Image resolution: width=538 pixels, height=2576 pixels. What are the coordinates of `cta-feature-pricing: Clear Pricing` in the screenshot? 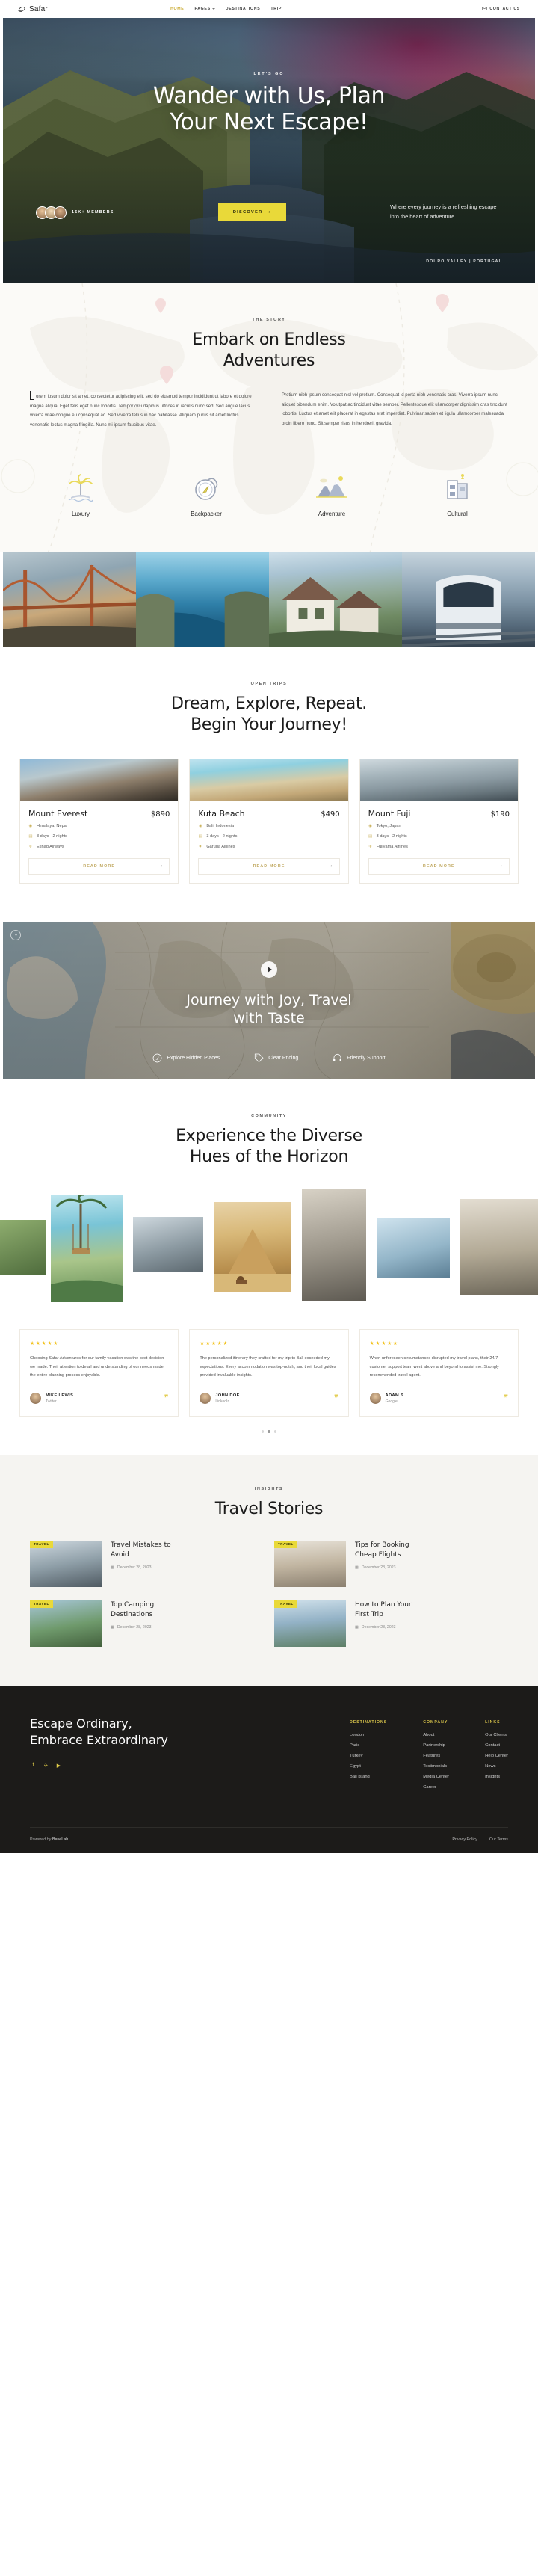 It's located at (276, 1058).